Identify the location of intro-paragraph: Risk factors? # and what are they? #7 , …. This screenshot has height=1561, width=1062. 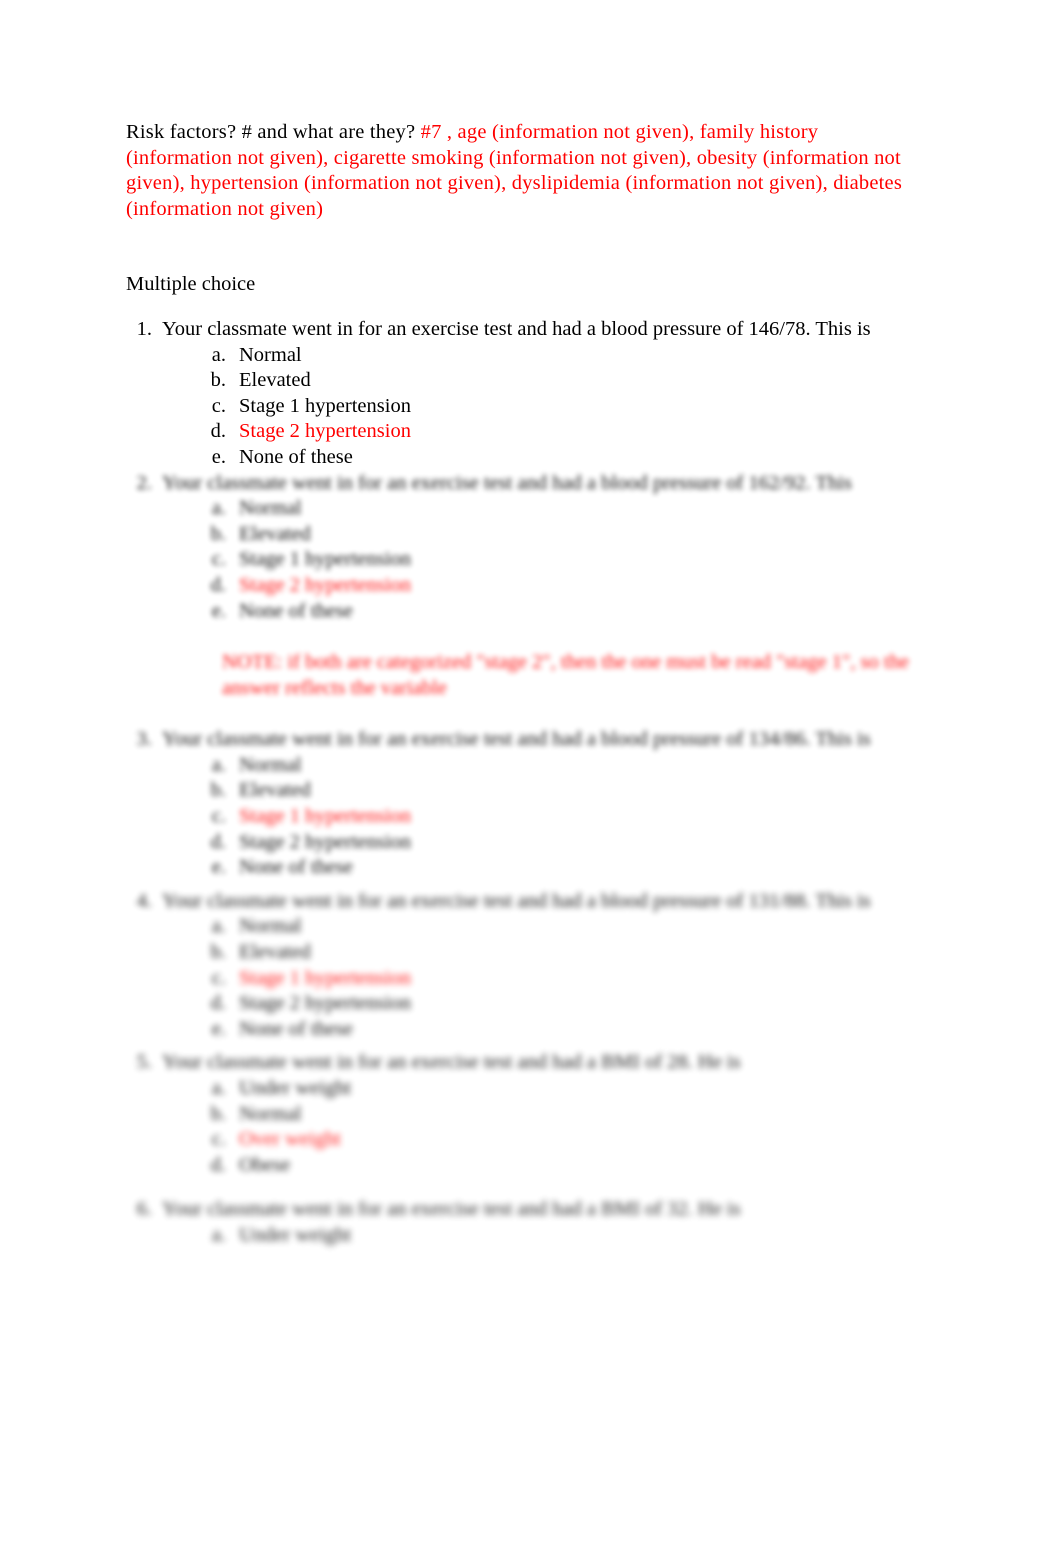
(526, 171).